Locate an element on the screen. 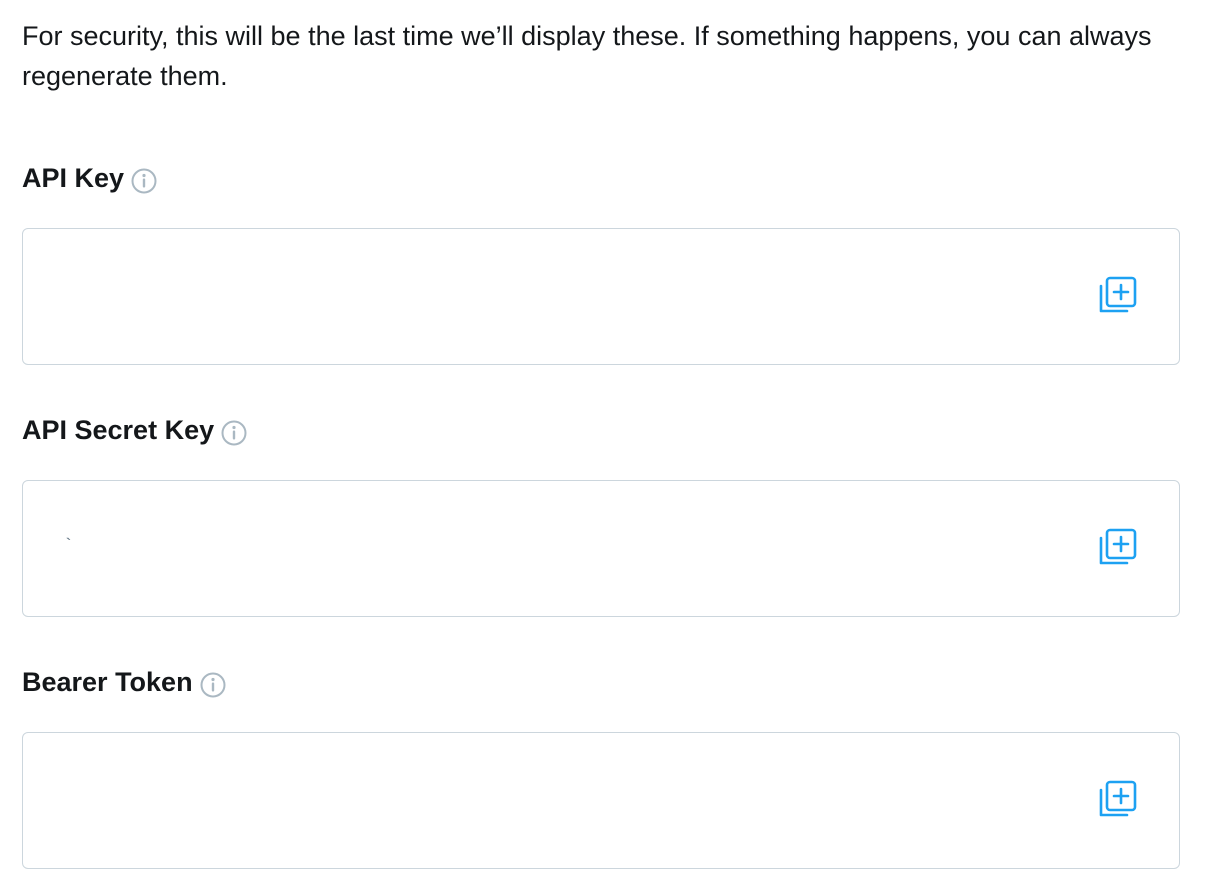 Image resolution: width=1206 pixels, height=894 pixels. api-key-label: API Key is located at coordinates (73, 177).